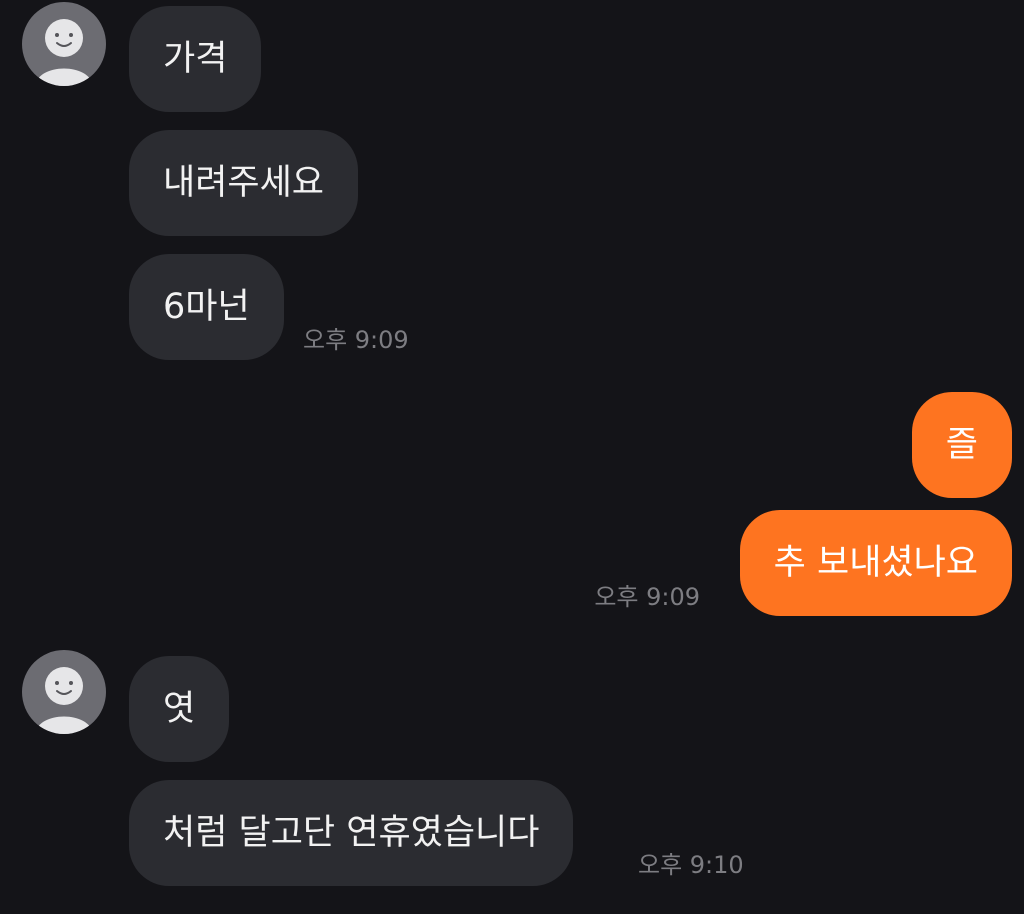  Describe the element at coordinates (961, 445) in the screenshot. I see `outgoing-message: 즐` at that location.